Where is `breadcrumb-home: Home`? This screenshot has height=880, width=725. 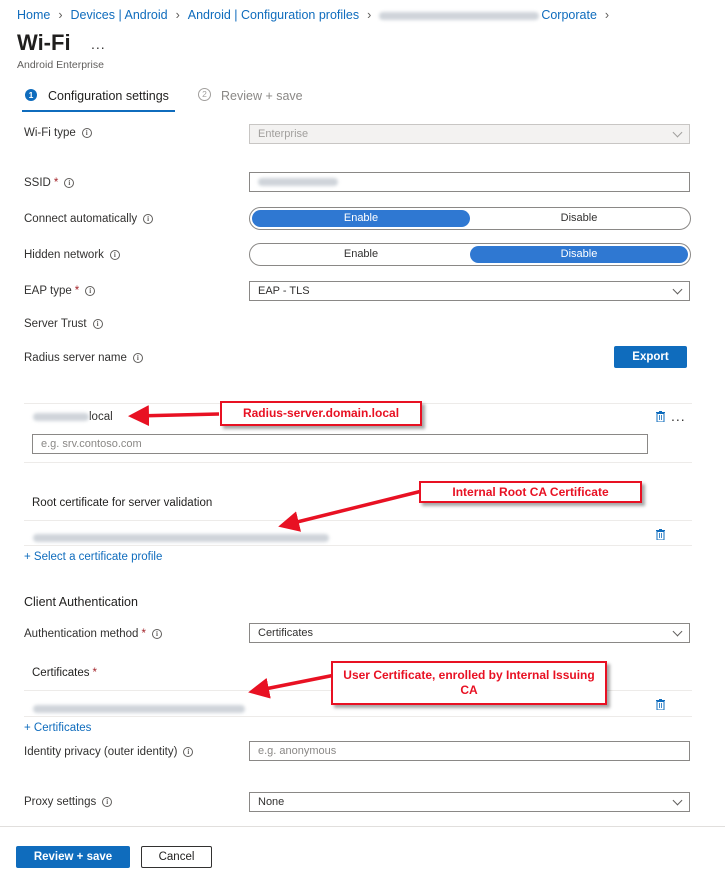
breadcrumb-home: Home is located at coordinates (33, 15).